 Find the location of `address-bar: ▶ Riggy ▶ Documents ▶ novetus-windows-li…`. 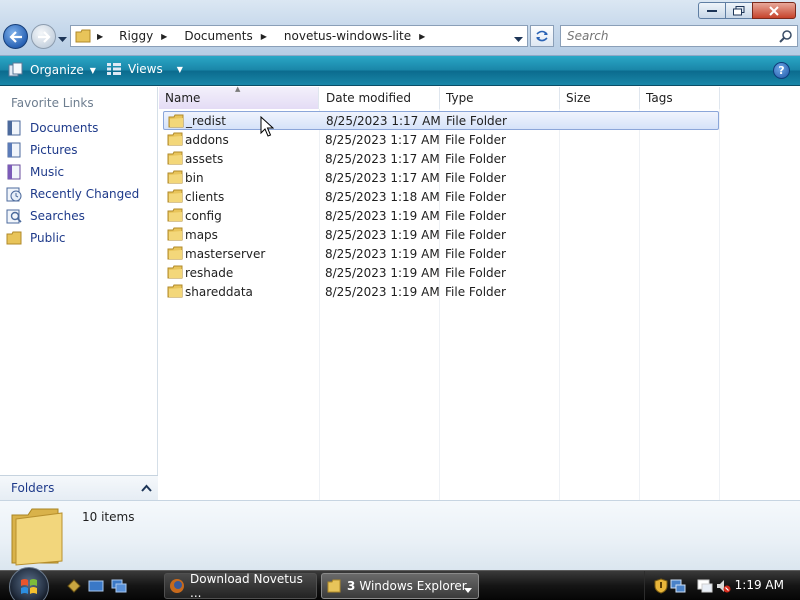

address-bar: ▶ Riggy ▶ Documents ▶ novetus-windows-li… is located at coordinates (299, 36).